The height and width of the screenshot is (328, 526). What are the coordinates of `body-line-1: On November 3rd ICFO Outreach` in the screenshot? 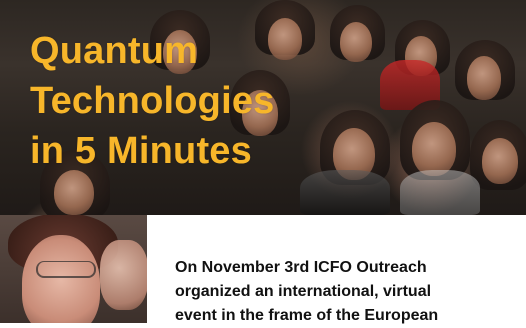 It's located at (301, 267).